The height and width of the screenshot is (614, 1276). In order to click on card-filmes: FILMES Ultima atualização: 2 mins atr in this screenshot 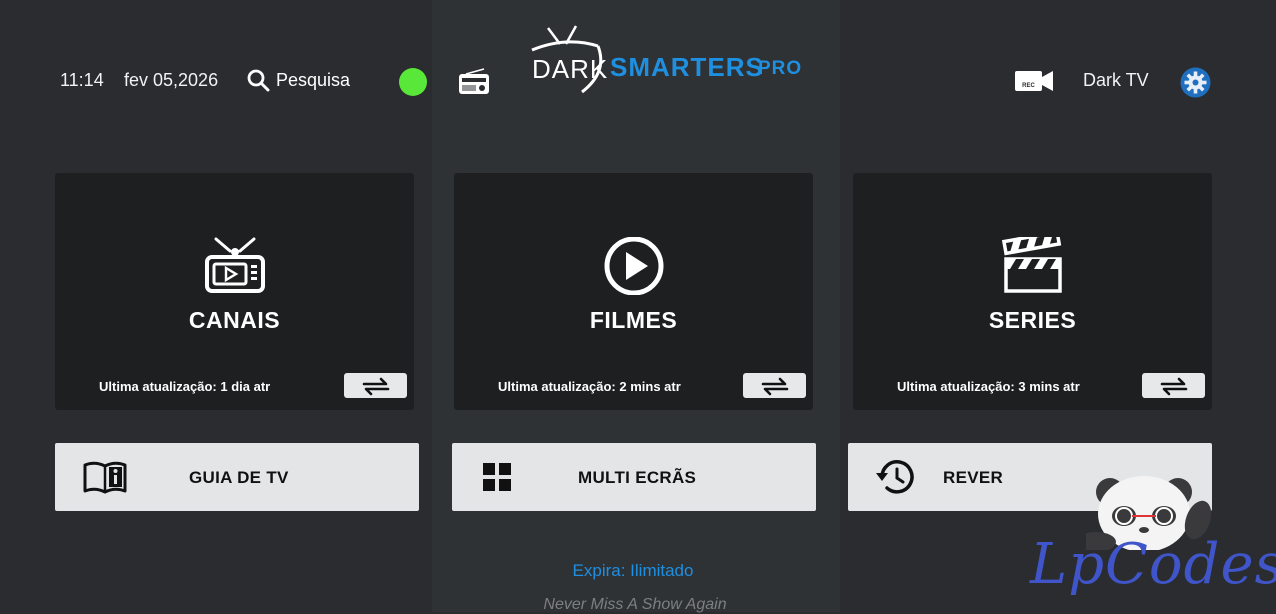, I will do `click(633, 291)`.